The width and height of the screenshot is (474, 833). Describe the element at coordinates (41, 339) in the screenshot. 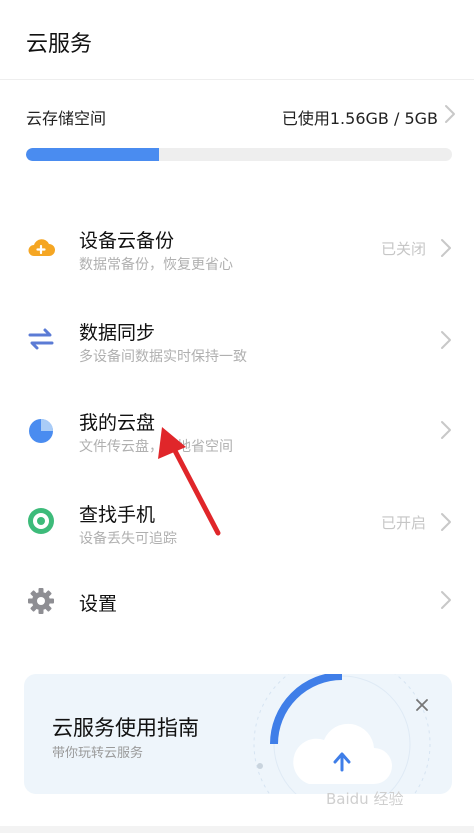

I see `sync-arrows-icon` at that location.